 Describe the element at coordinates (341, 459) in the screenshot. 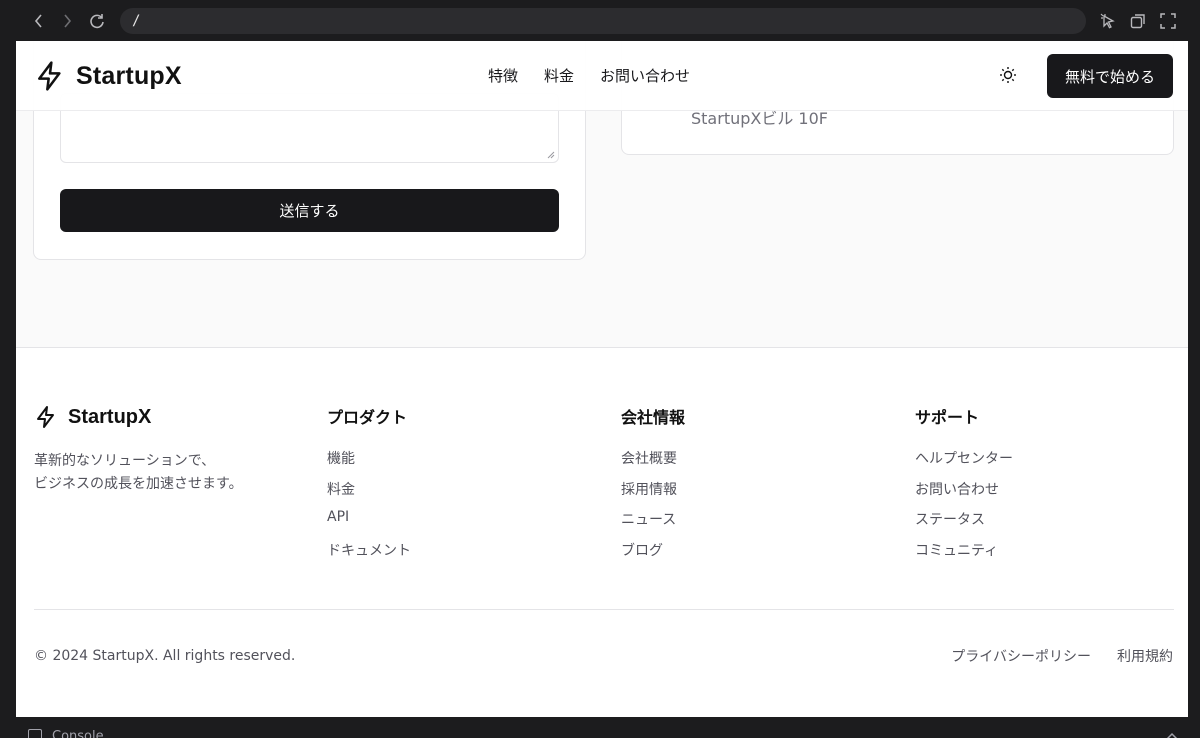

I see `footer-link: 機能` at that location.